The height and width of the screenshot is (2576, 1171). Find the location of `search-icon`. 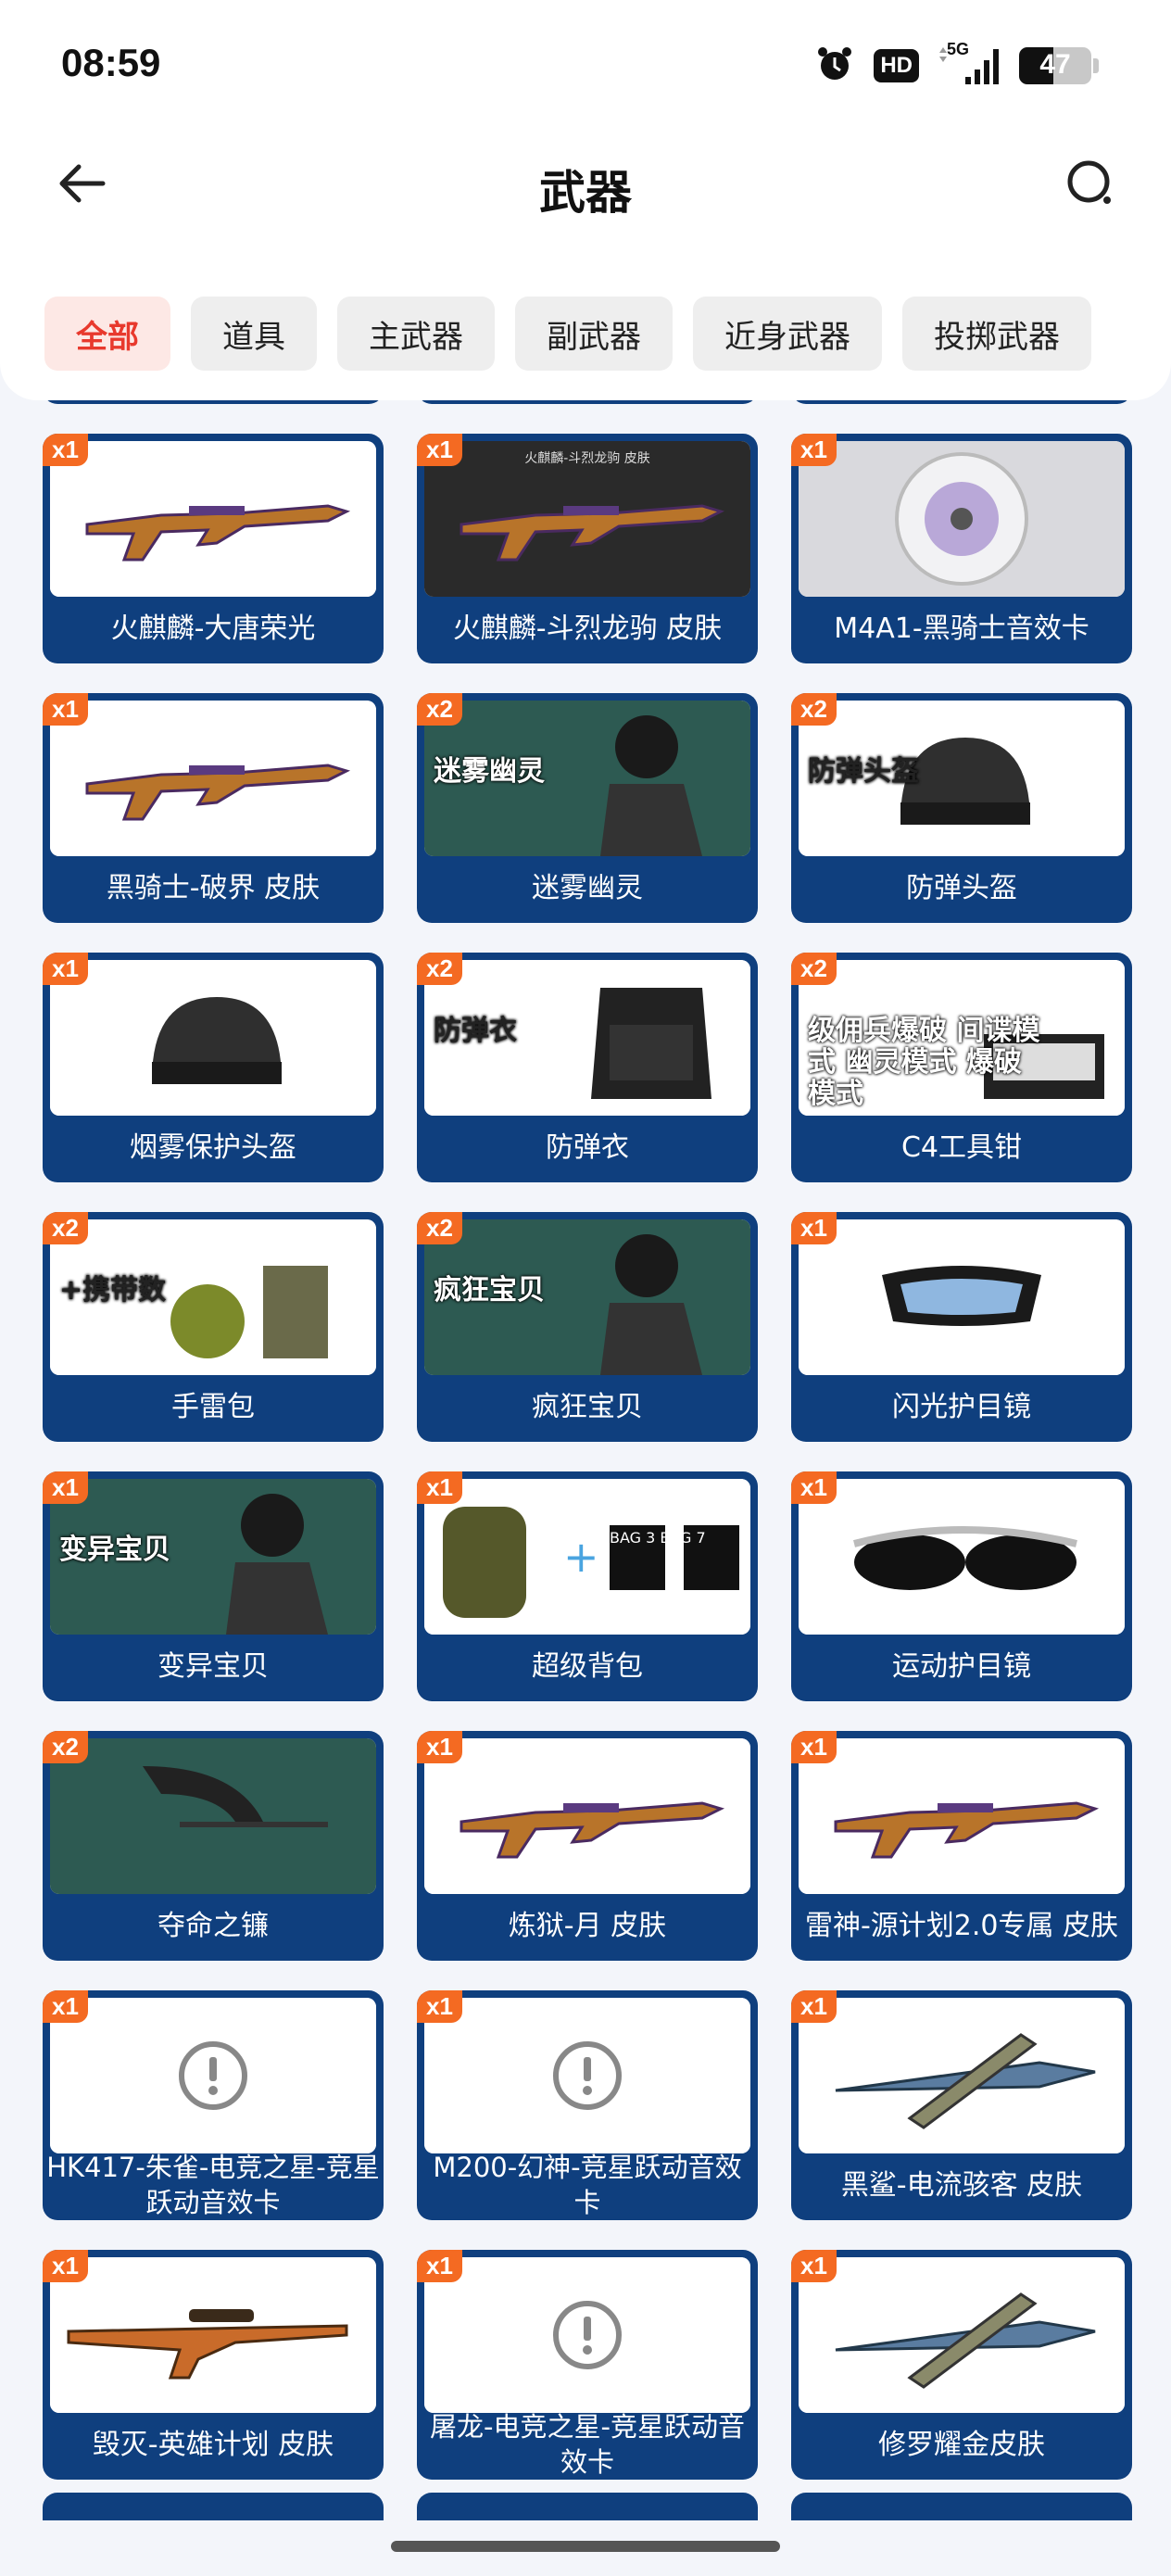

search-icon is located at coordinates (1090, 186).